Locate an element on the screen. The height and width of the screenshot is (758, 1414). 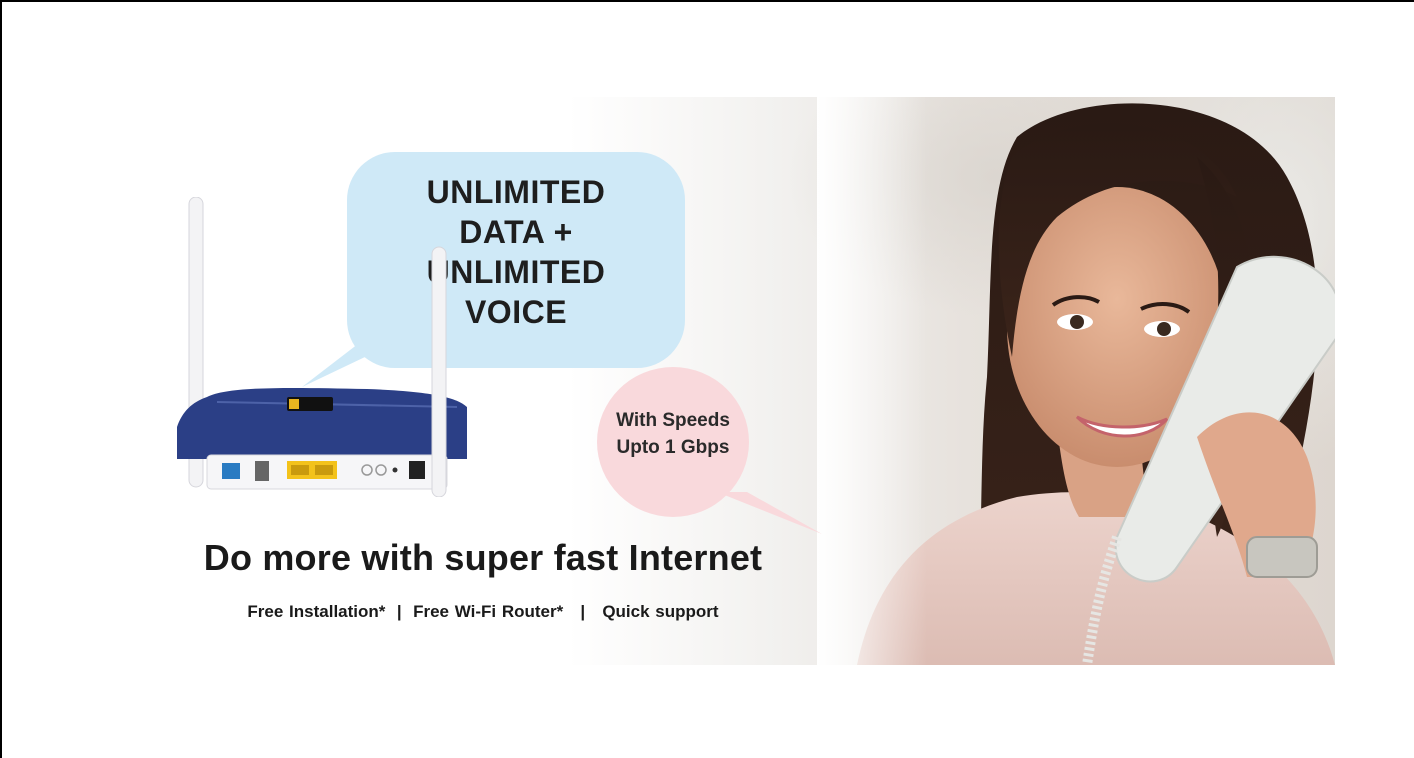
wifi-router-icon is located at coordinates (322, 347).